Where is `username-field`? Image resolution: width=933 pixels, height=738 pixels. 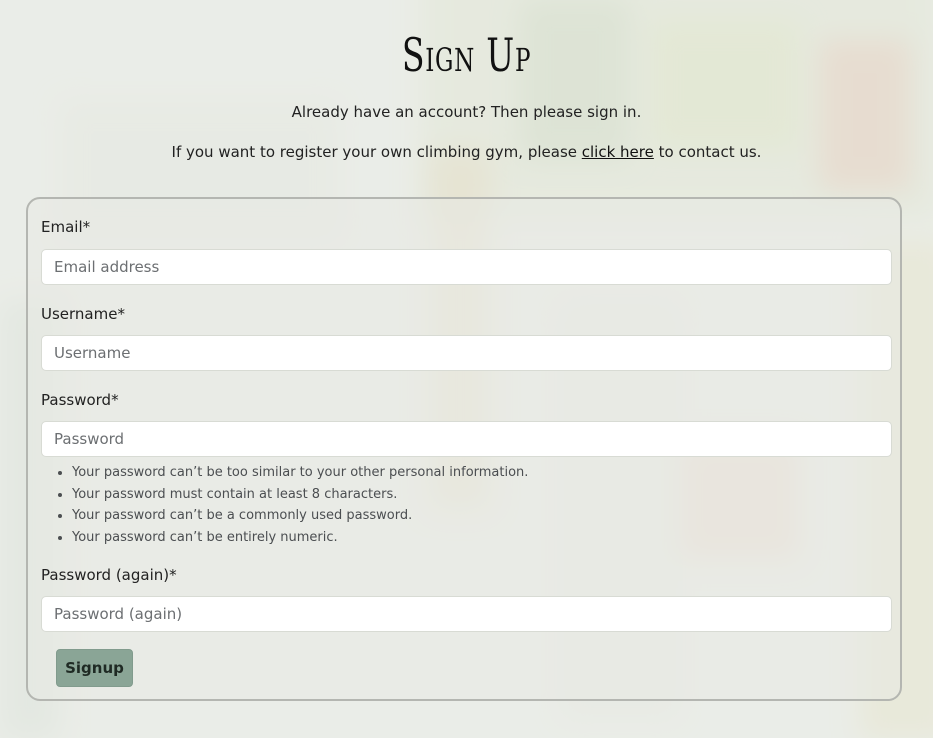
username-field is located at coordinates (466, 353).